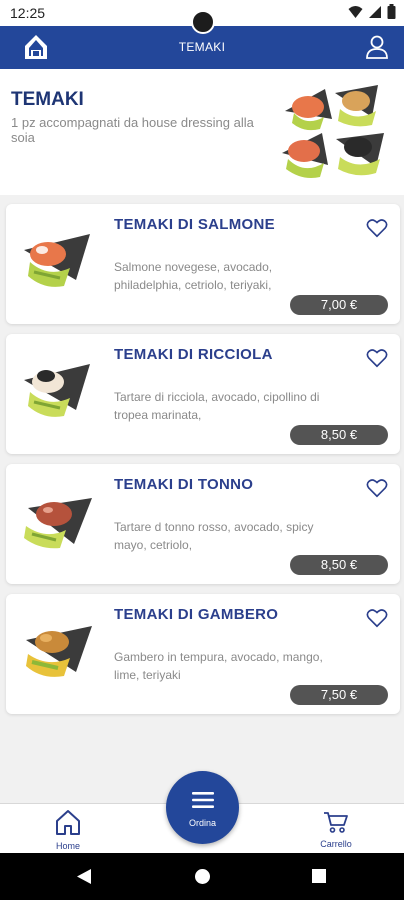 Image resolution: width=404 pixels, height=900 pixels. I want to click on recents-icon, so click(319, 876).